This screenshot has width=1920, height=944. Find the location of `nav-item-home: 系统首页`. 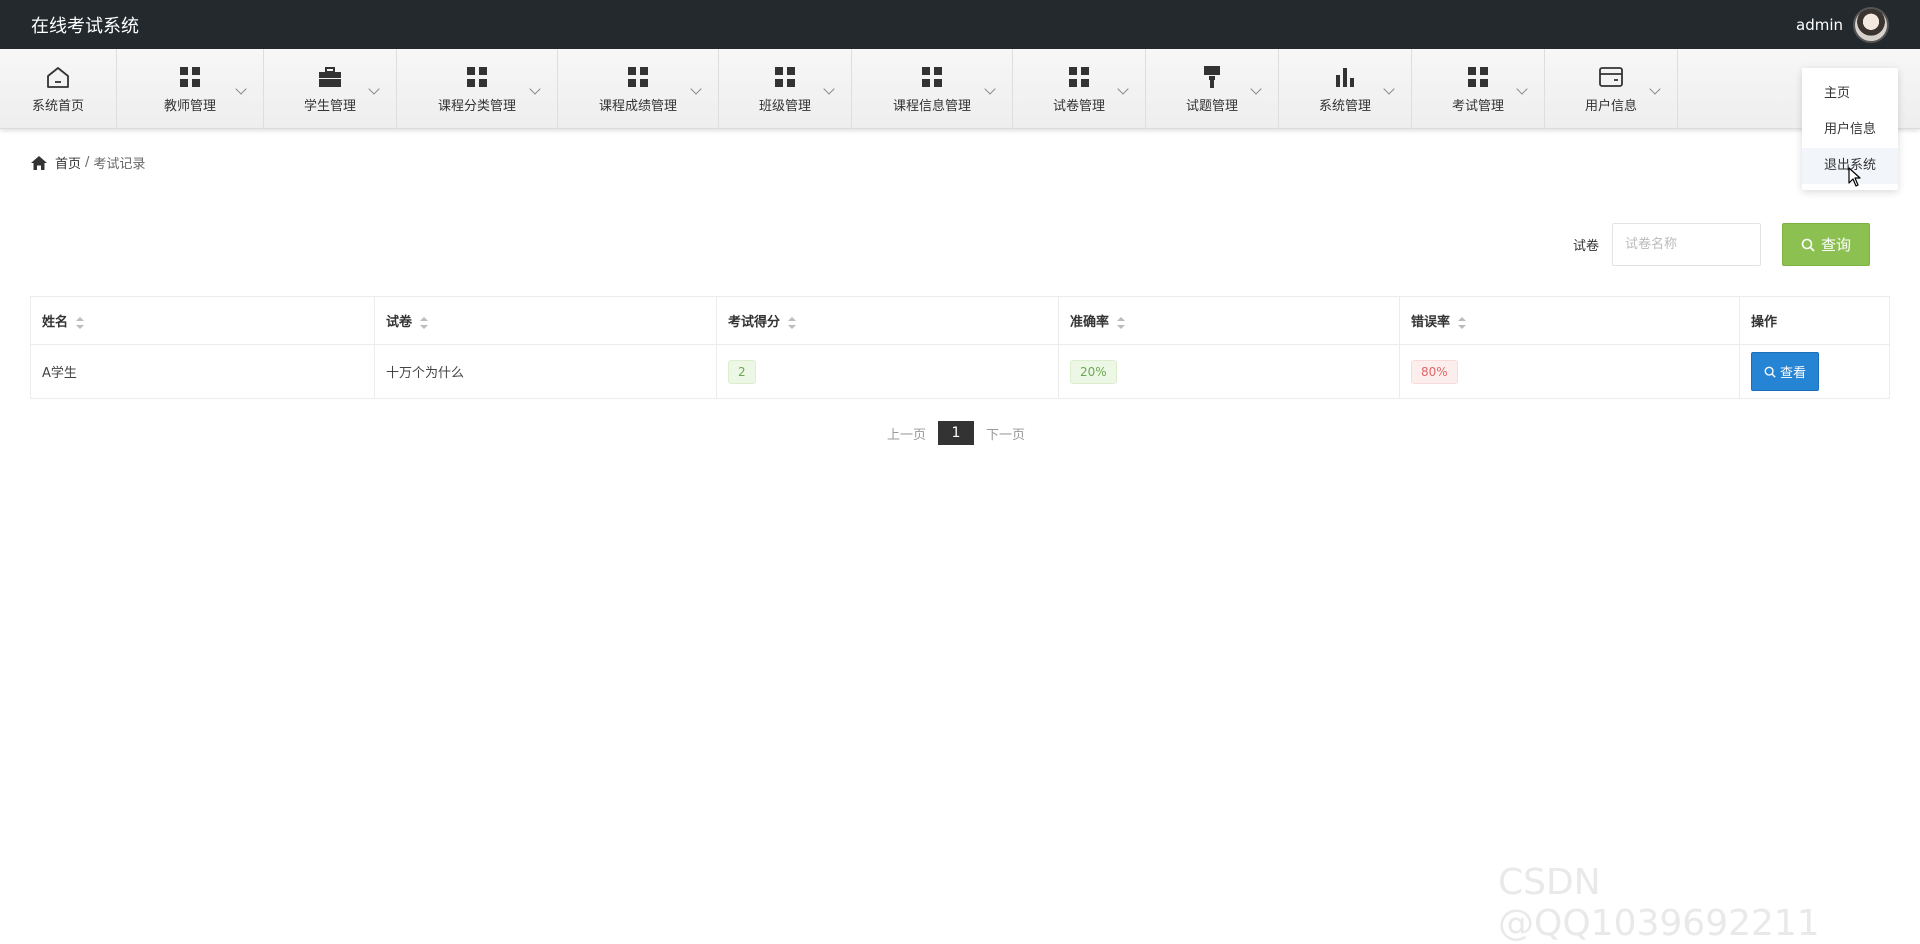

nav-item-home: 系统首页 is located at coordinates (58, 89).